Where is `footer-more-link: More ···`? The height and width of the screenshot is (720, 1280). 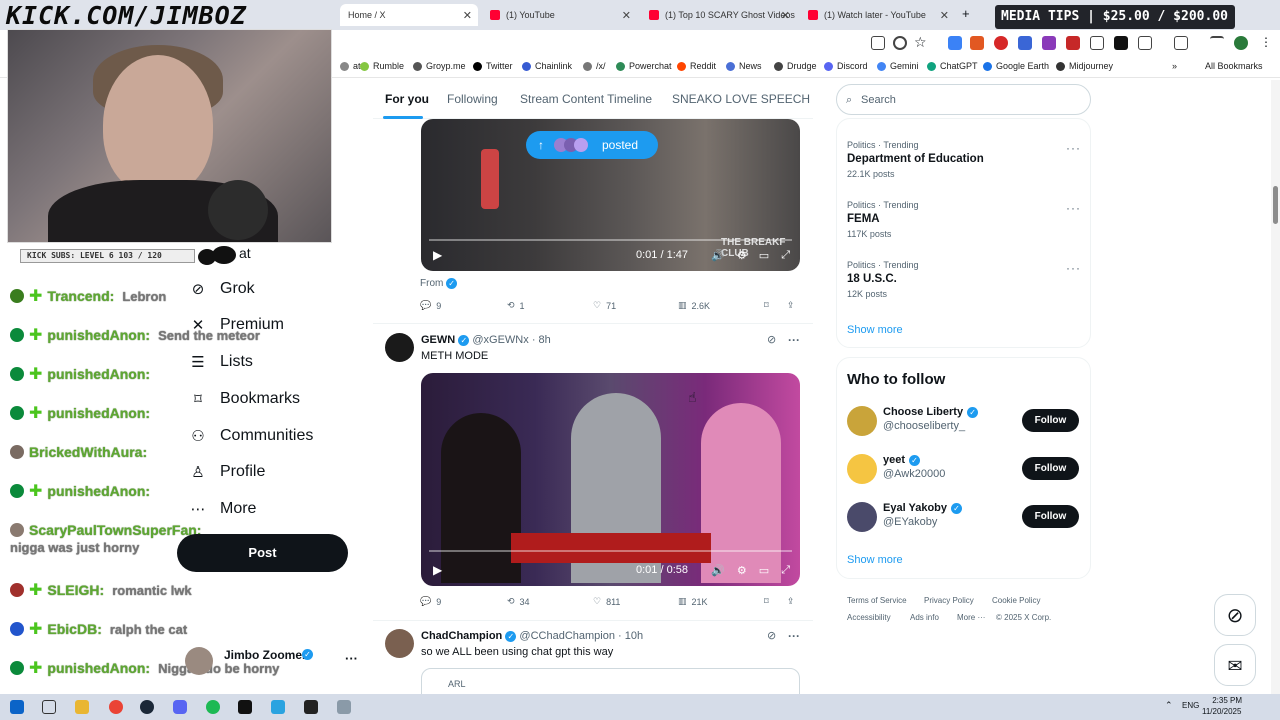
footer-more-link: More ··· is located at coordinates (971, 617).